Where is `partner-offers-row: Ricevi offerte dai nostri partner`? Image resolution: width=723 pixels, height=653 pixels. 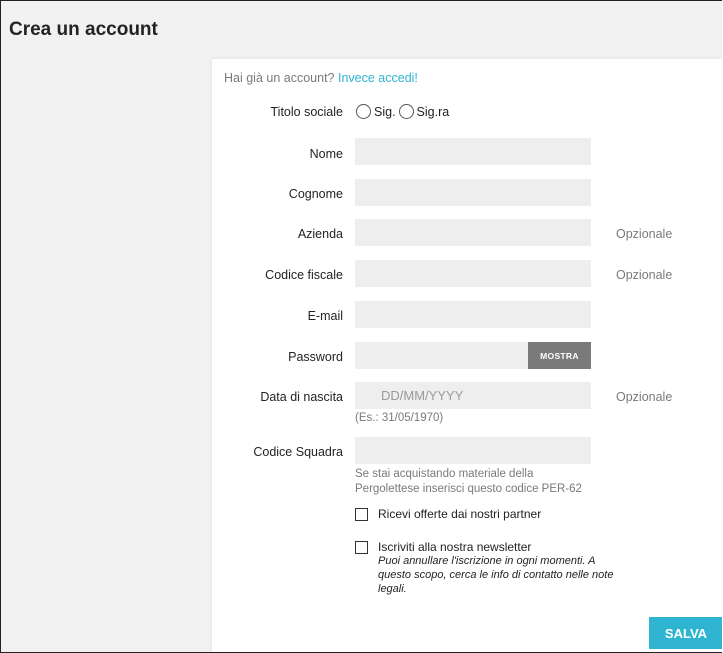
partner-offers-row: Ricevi offerte dai nostri partner is located at coordinates (448, 514).